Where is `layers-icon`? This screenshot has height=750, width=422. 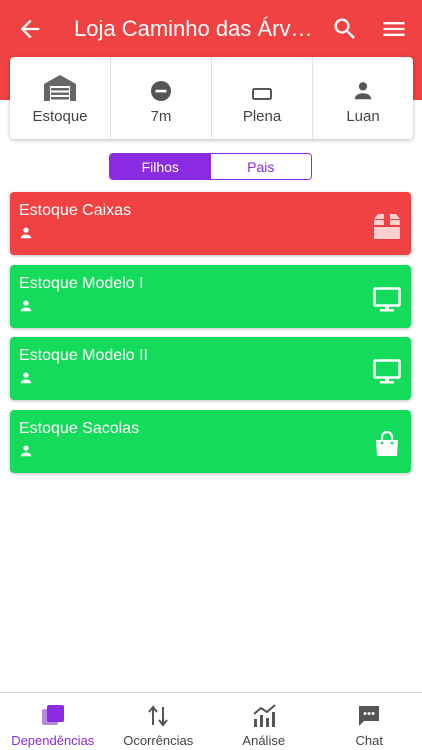
layers-icon is located at coordinates (52, 715).